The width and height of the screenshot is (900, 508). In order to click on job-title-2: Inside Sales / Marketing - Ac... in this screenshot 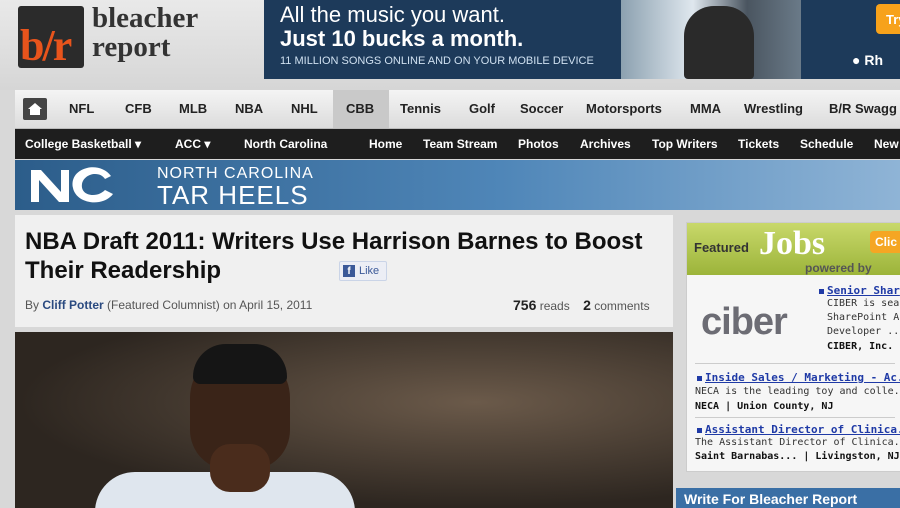, I will do `click(802, 377)`.